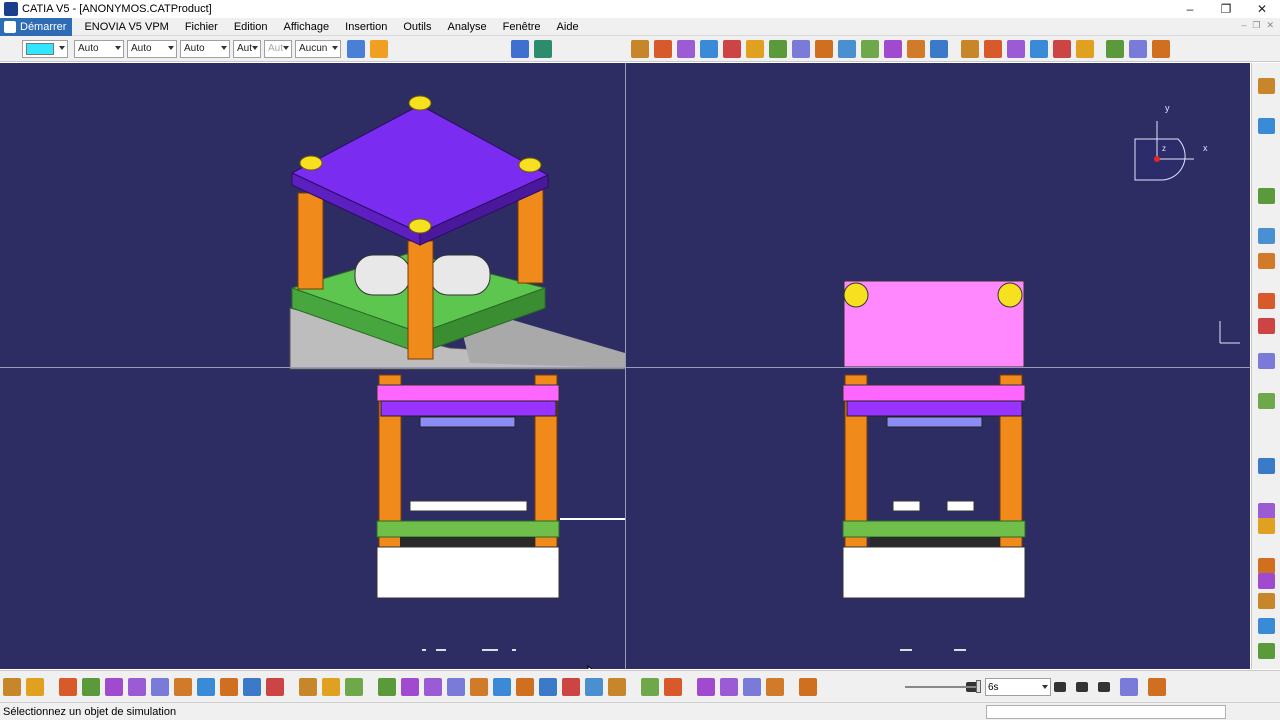  What do you see at coordinates (801, 48) in the screenshot?
I see `fitting-icon` at bounding box center [801, 48].